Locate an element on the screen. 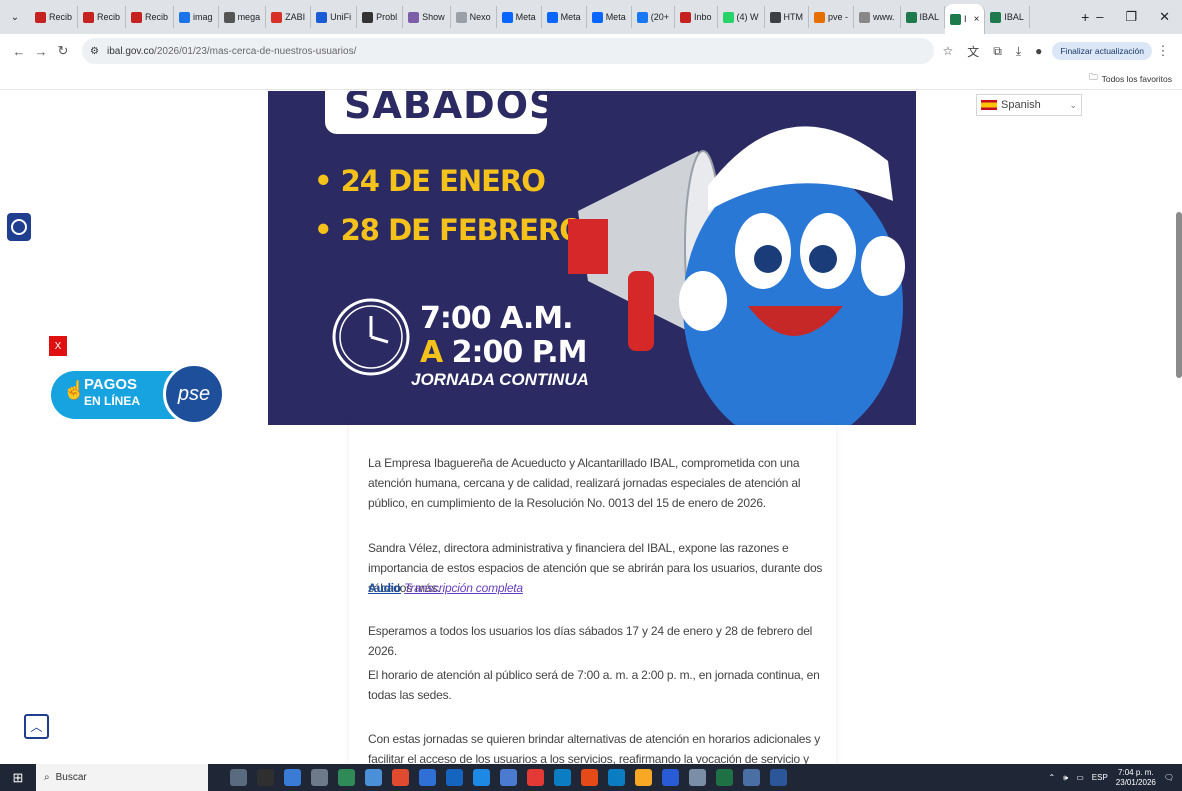  audio-link: Audio is located at coordinates (384, 588).